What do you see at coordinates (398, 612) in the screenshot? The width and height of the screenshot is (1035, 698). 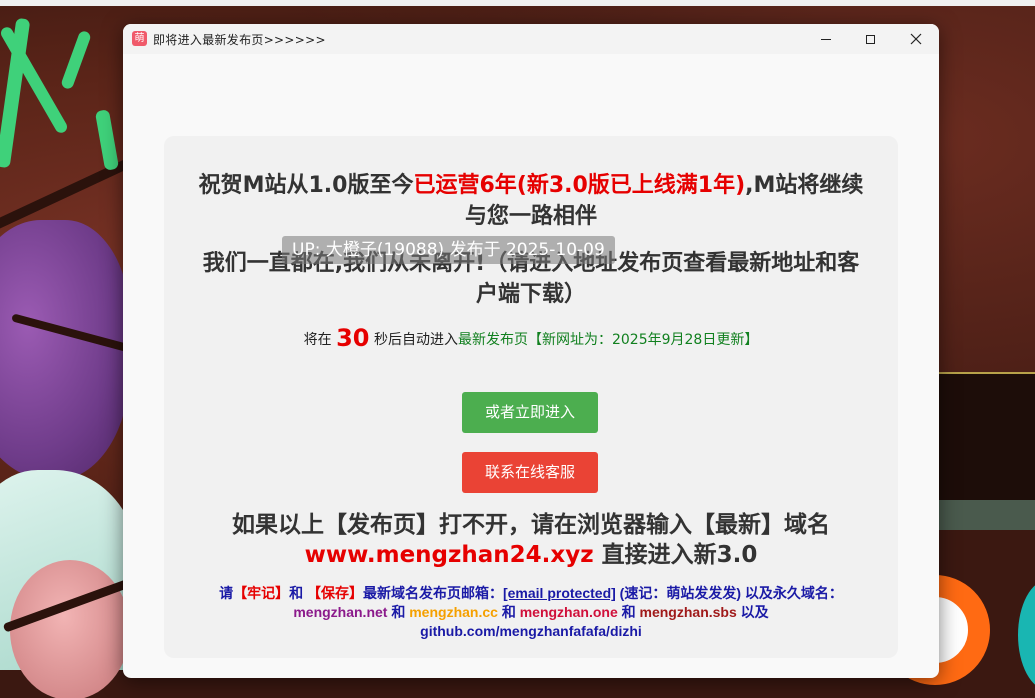 I see `info-and-2: 和` at bounding box center [398, 612].